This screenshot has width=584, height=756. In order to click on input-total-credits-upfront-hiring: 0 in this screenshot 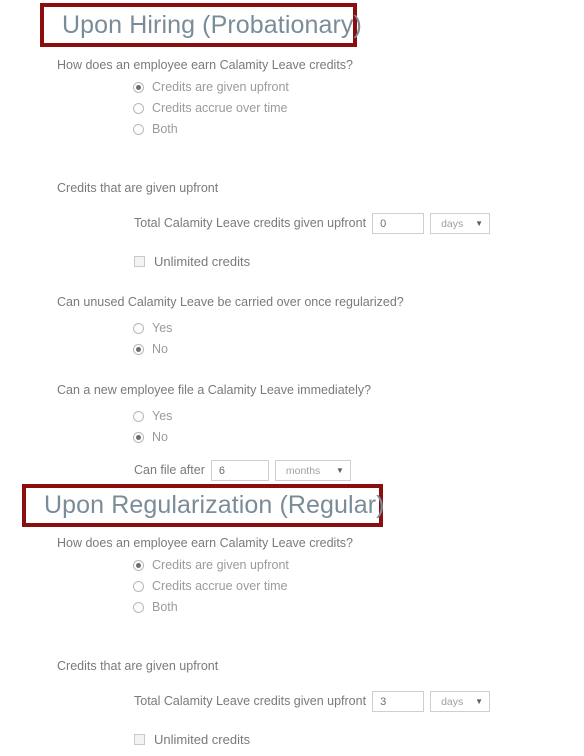, I will do `click(398, 223)`.